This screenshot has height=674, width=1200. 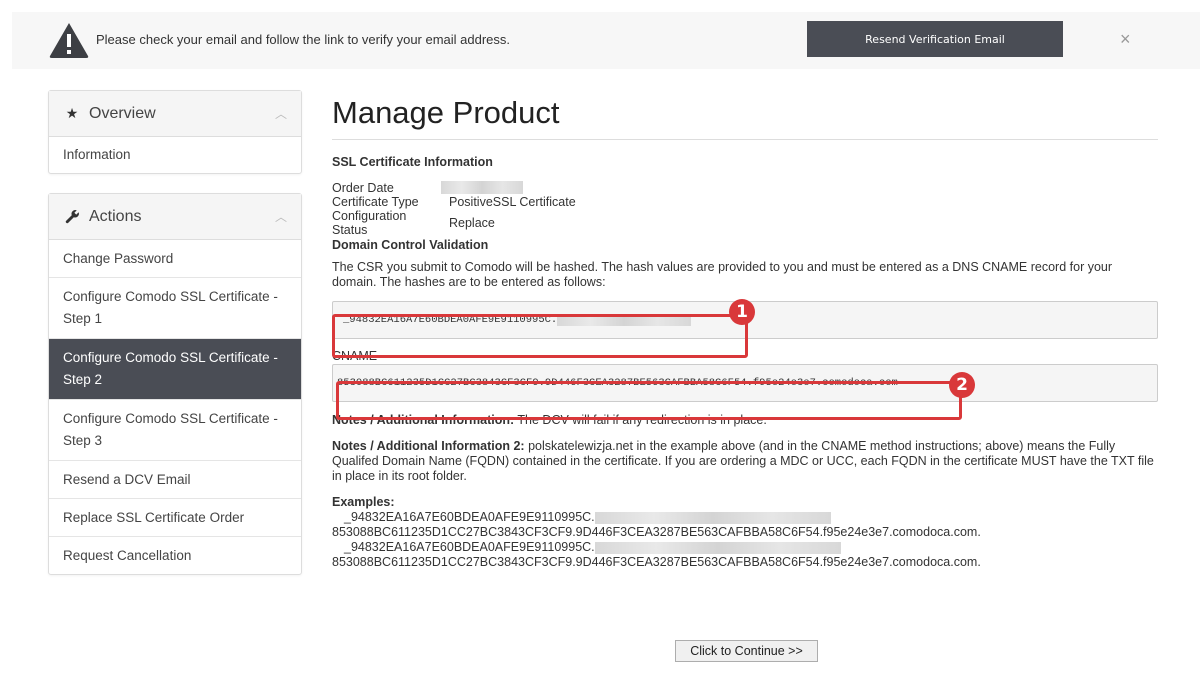 I want to click on sidebar-item-request-cancellation: Request Cancellation, so click(x=175, y=556).